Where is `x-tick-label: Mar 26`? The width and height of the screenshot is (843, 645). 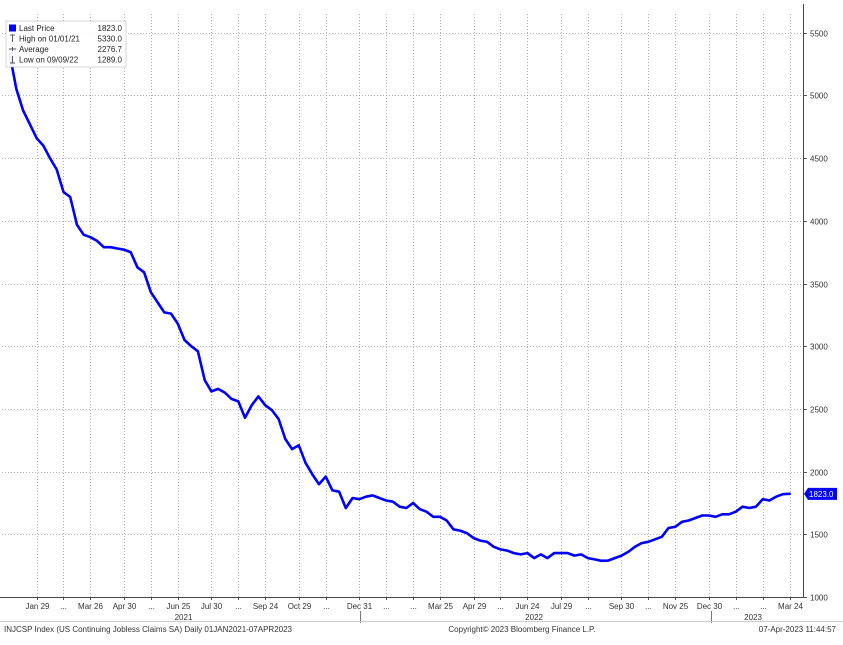 x-tick-label: Mar 26 is located at coordinates (90, 606).